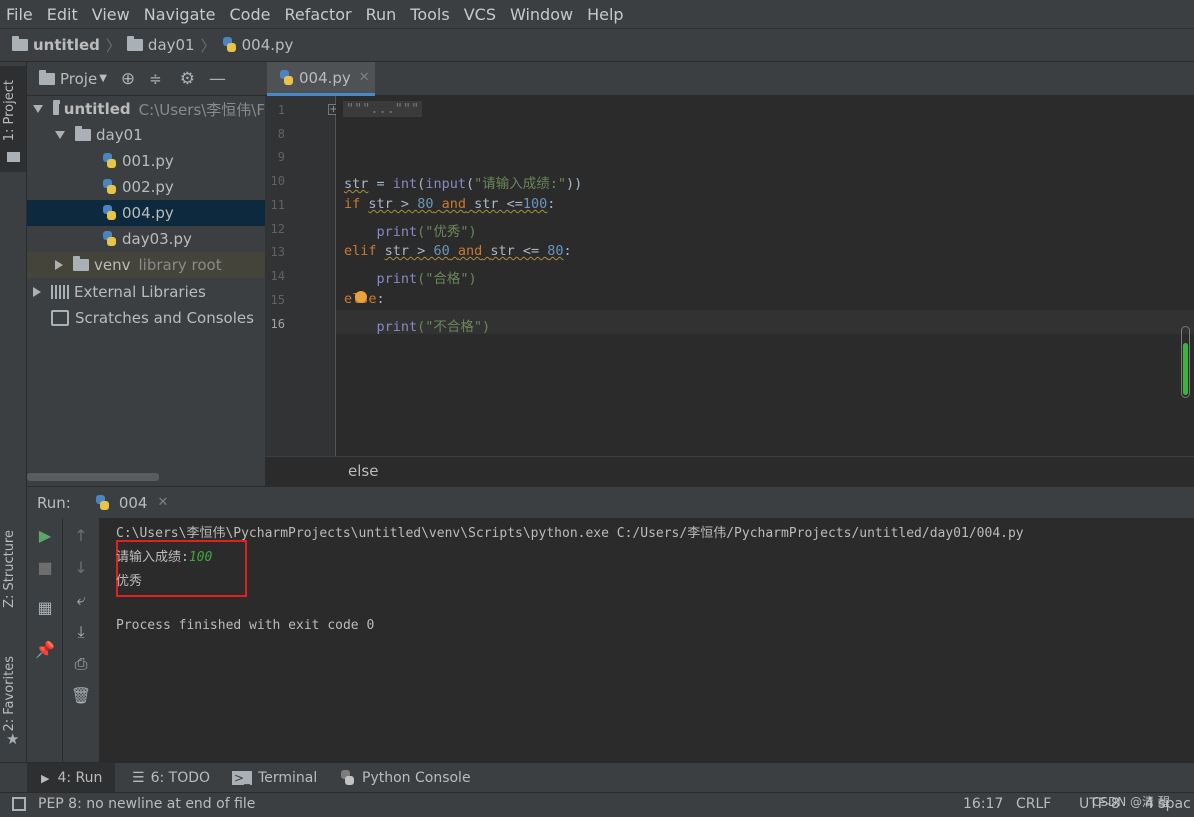 Image resolution: width=1194 pixels, height=817 pixels. What do you see at coordinates (13, 576) in the screenshot?
I see `structure-tool-tab: Z: Structure` at bounding box center [13, 576].